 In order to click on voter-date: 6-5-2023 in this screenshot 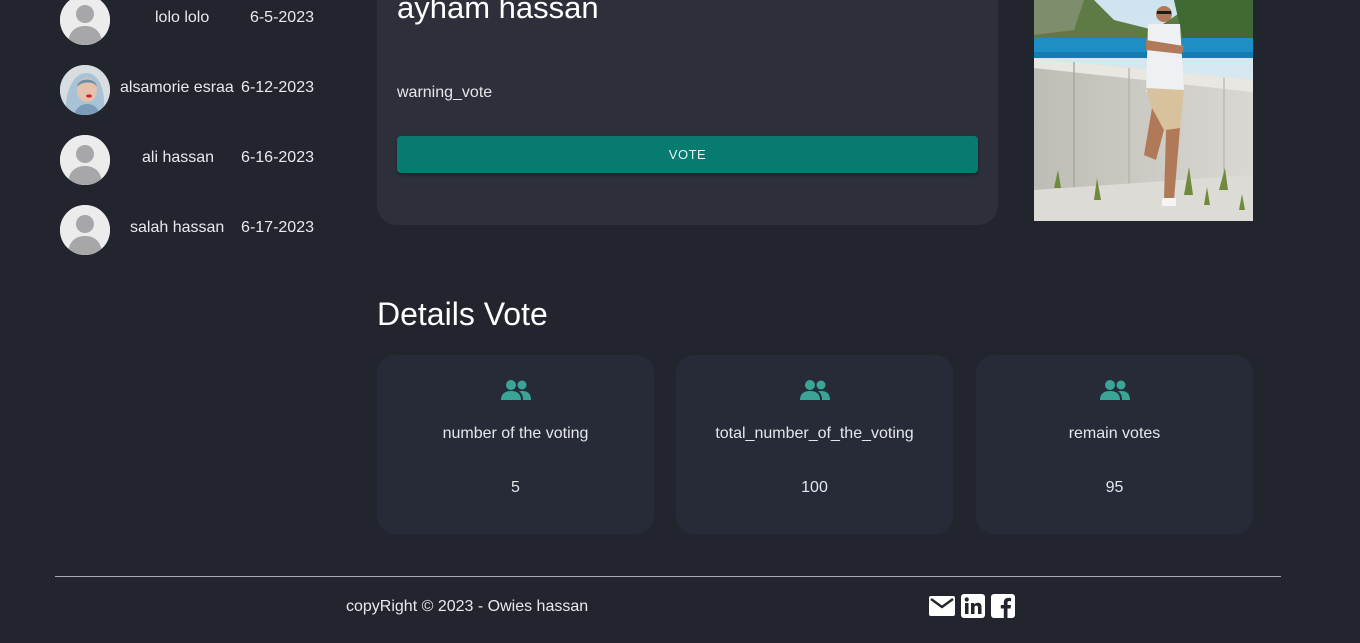, I will do `click(281, 17)`.